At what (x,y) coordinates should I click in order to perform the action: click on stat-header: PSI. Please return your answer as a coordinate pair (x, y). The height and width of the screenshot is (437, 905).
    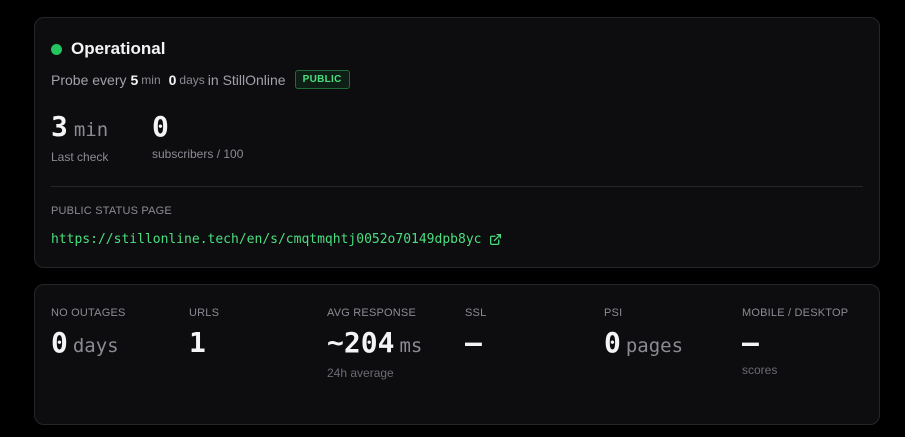
    Looking at the image, I should click on (613, 313).